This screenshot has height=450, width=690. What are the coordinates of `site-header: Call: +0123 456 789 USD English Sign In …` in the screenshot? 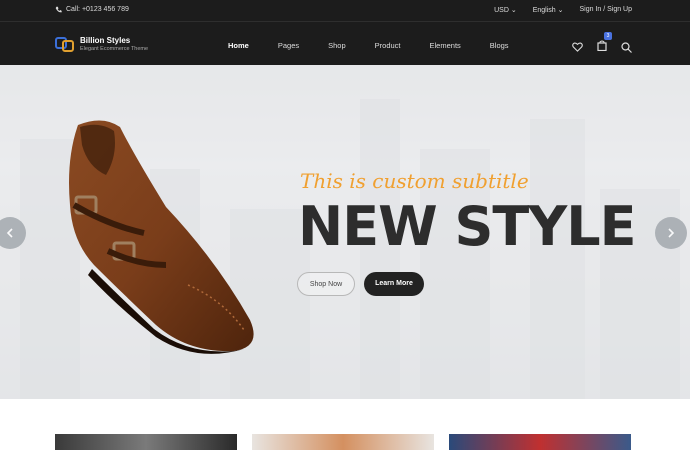 It's located at (345, 32).